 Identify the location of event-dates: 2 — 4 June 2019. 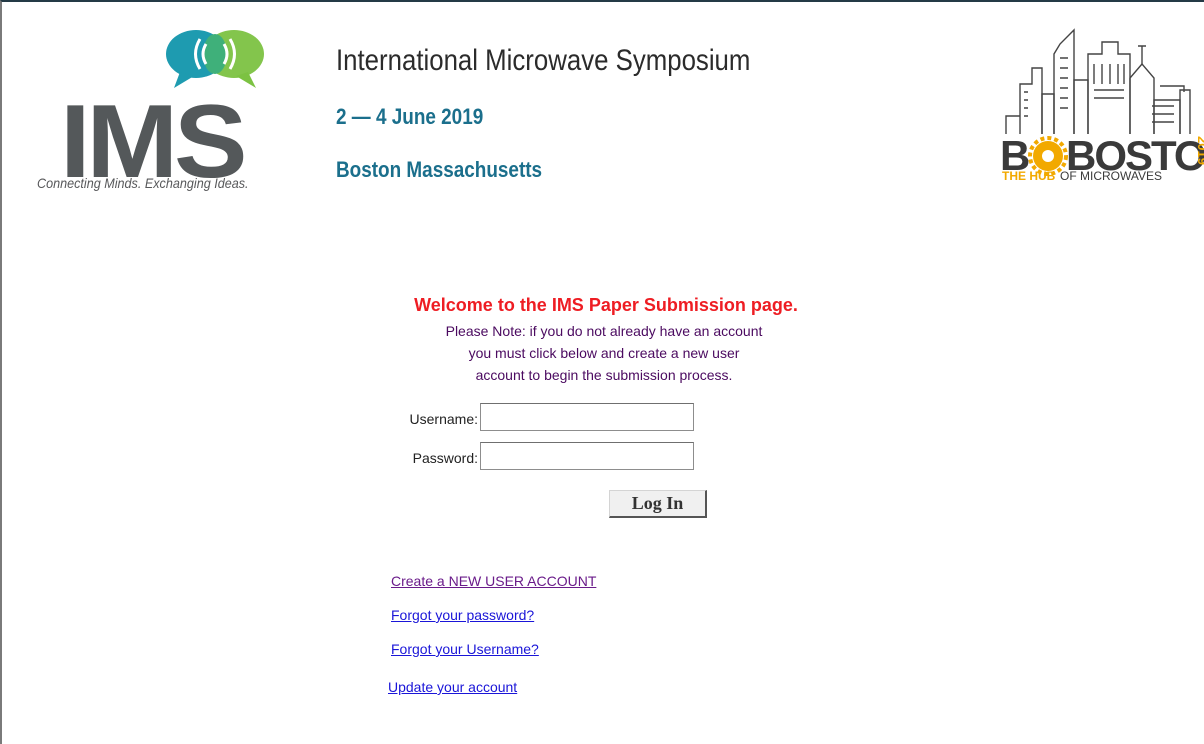
(410, 116).